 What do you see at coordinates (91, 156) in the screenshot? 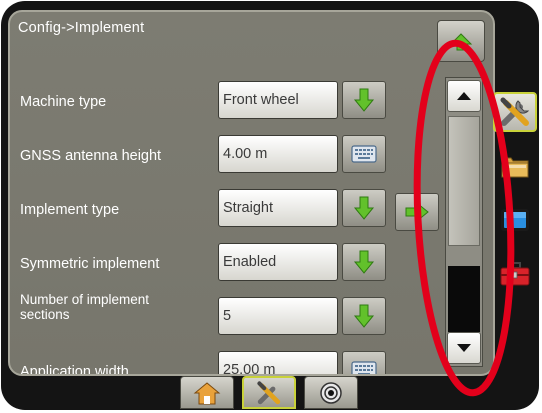
I see `gnss-antenna-height-label: GNSS antenna height` at bounding box center [91, 156].